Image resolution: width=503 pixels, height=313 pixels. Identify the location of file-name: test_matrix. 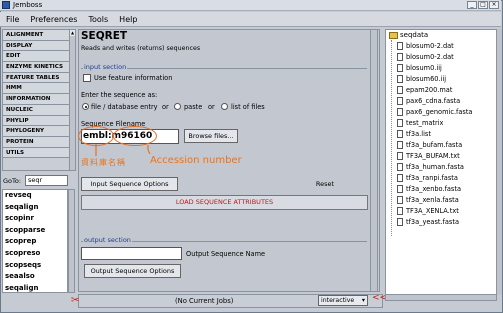
(425, 123).